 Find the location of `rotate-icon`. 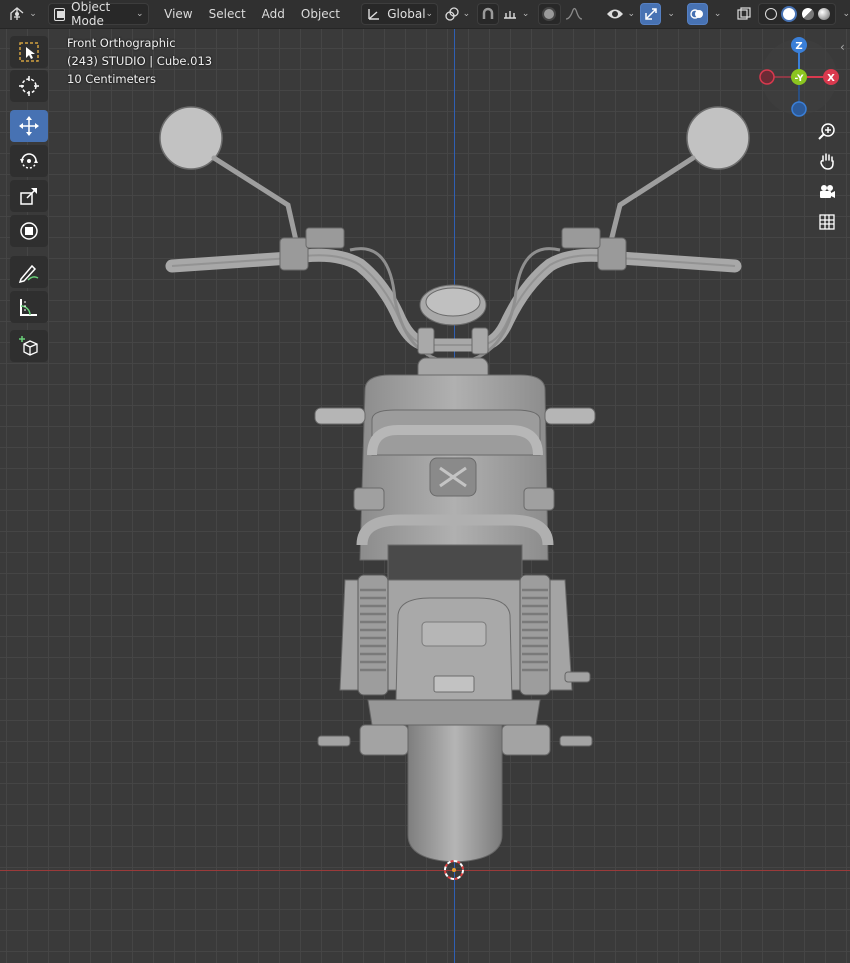

rotate-icon is located at coordinates (29, 161).